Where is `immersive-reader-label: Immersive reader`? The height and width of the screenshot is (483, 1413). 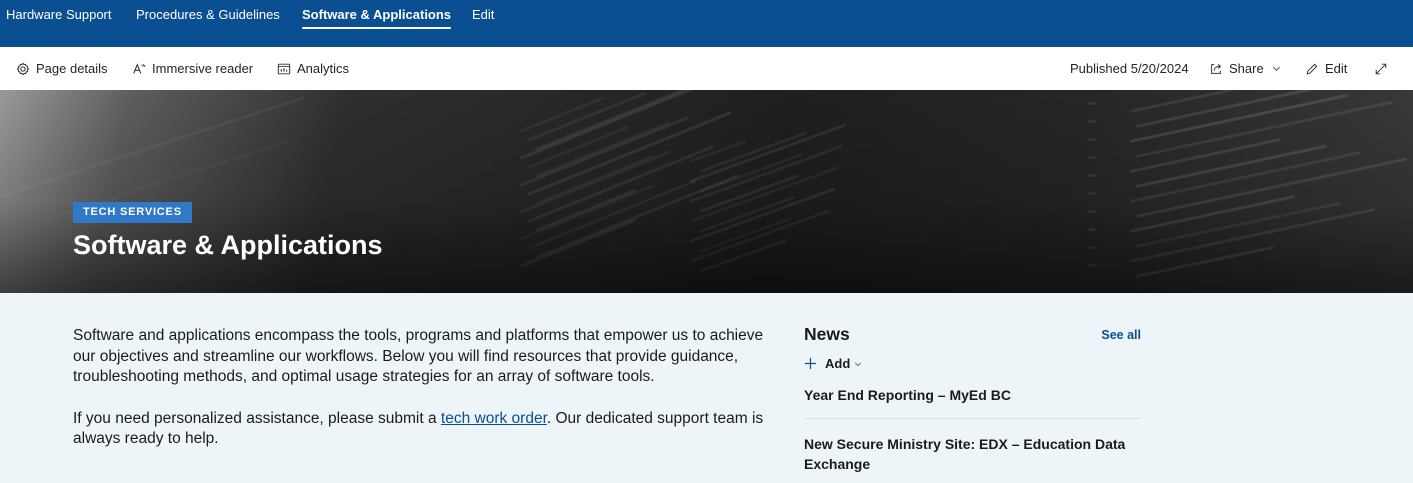 immersive-reader-label: Immersive reader is located at coordinates (203, 68).